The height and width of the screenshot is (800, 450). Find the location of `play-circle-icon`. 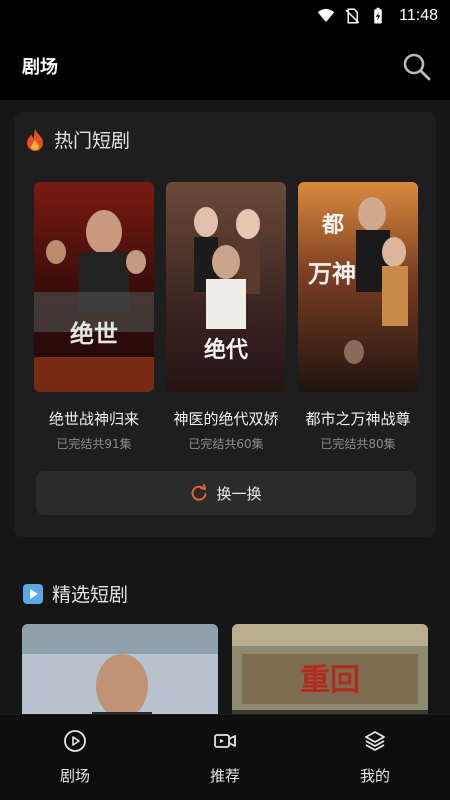

play-circle-icon is located at coordinates (75, 741).